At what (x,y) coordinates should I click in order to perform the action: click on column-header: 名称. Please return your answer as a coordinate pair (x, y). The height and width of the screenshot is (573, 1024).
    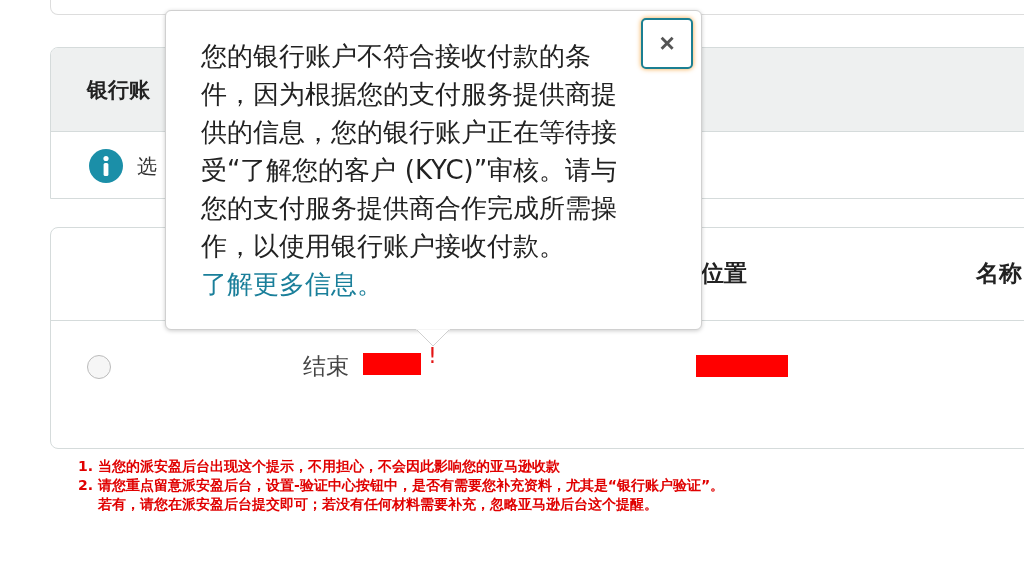
    Looking at the image, I should click on (999, 273).